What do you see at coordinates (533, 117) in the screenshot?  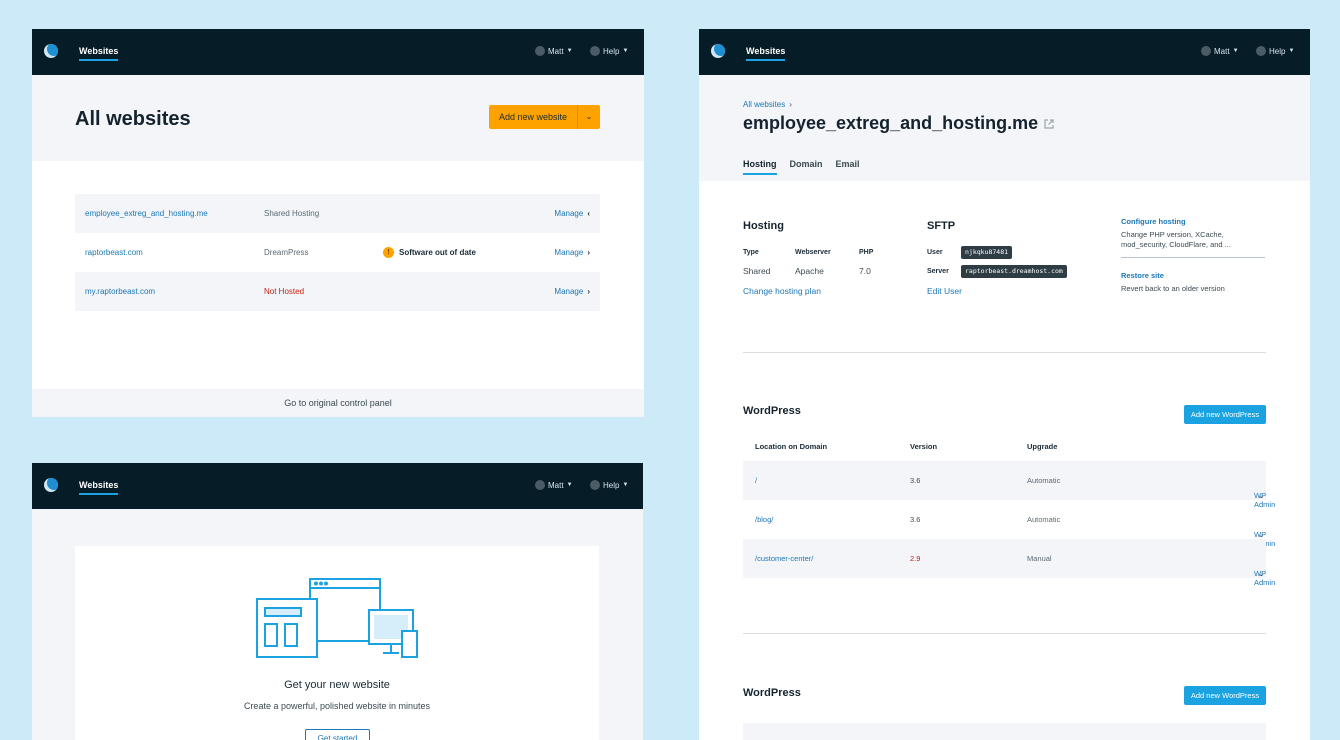 I see `add-new-website-label: Add new website` at bounding box center [533, 117].